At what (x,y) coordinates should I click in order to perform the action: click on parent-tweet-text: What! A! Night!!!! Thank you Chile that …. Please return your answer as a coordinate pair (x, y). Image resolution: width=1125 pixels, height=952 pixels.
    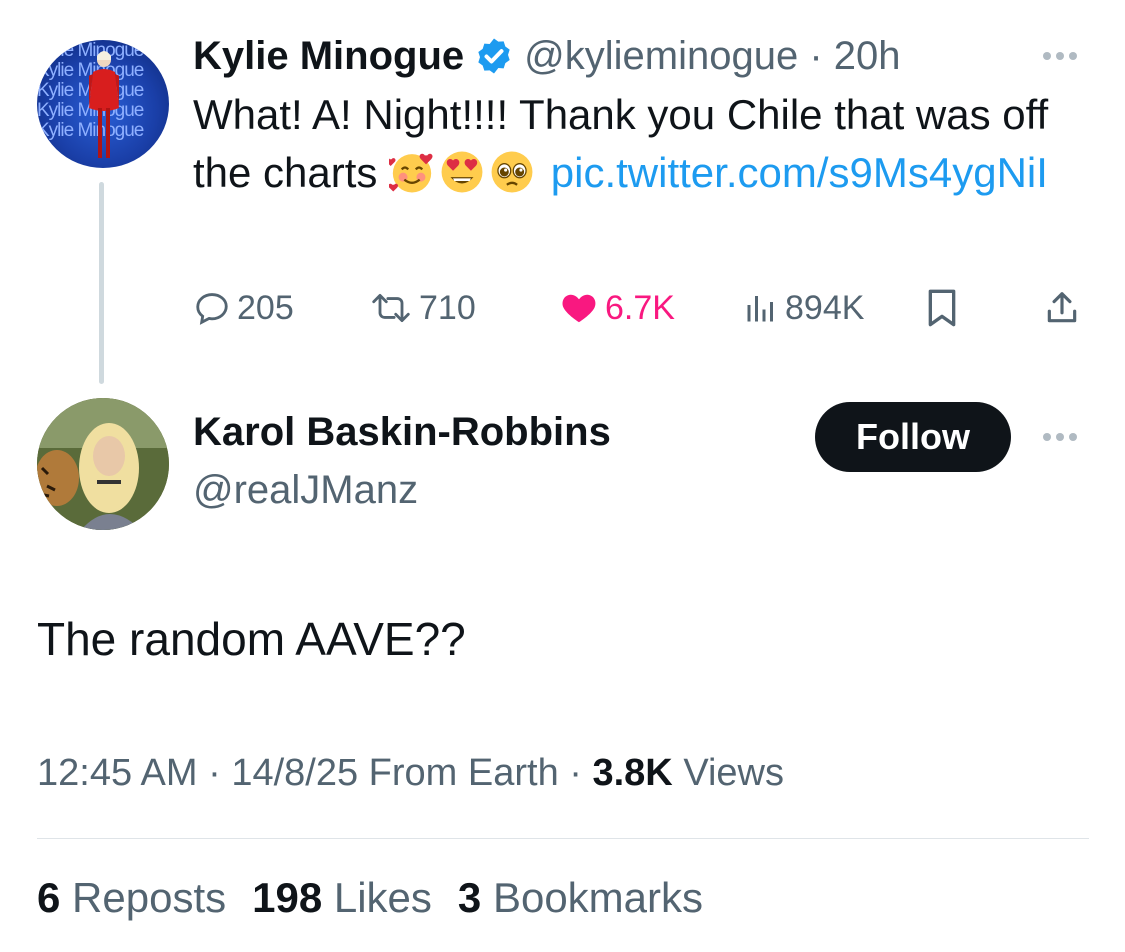
    Looking at the image, I should click on (643, 144).